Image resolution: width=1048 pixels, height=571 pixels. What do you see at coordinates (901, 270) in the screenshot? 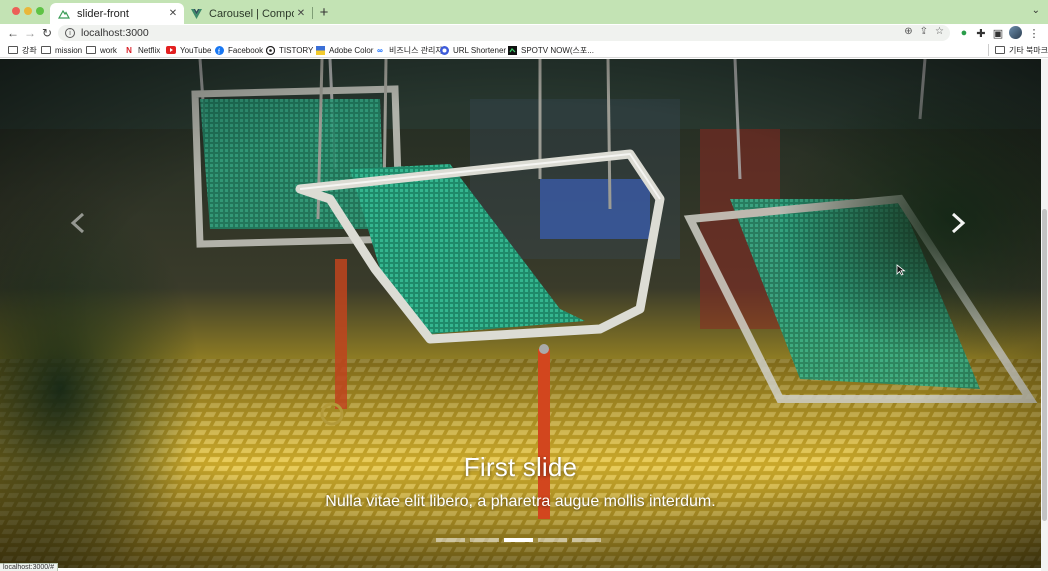
I see `mouse-pointer-icon` at bounding box center [901, 270].